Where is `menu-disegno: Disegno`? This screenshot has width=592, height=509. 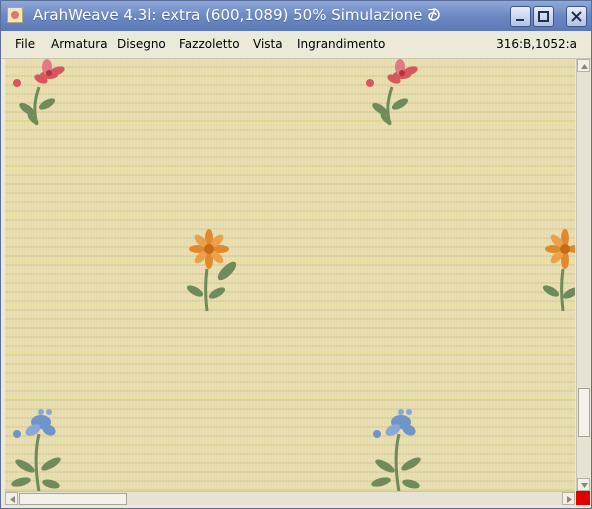 menu-disegno: Disegno is located at coordinates (141, 44).